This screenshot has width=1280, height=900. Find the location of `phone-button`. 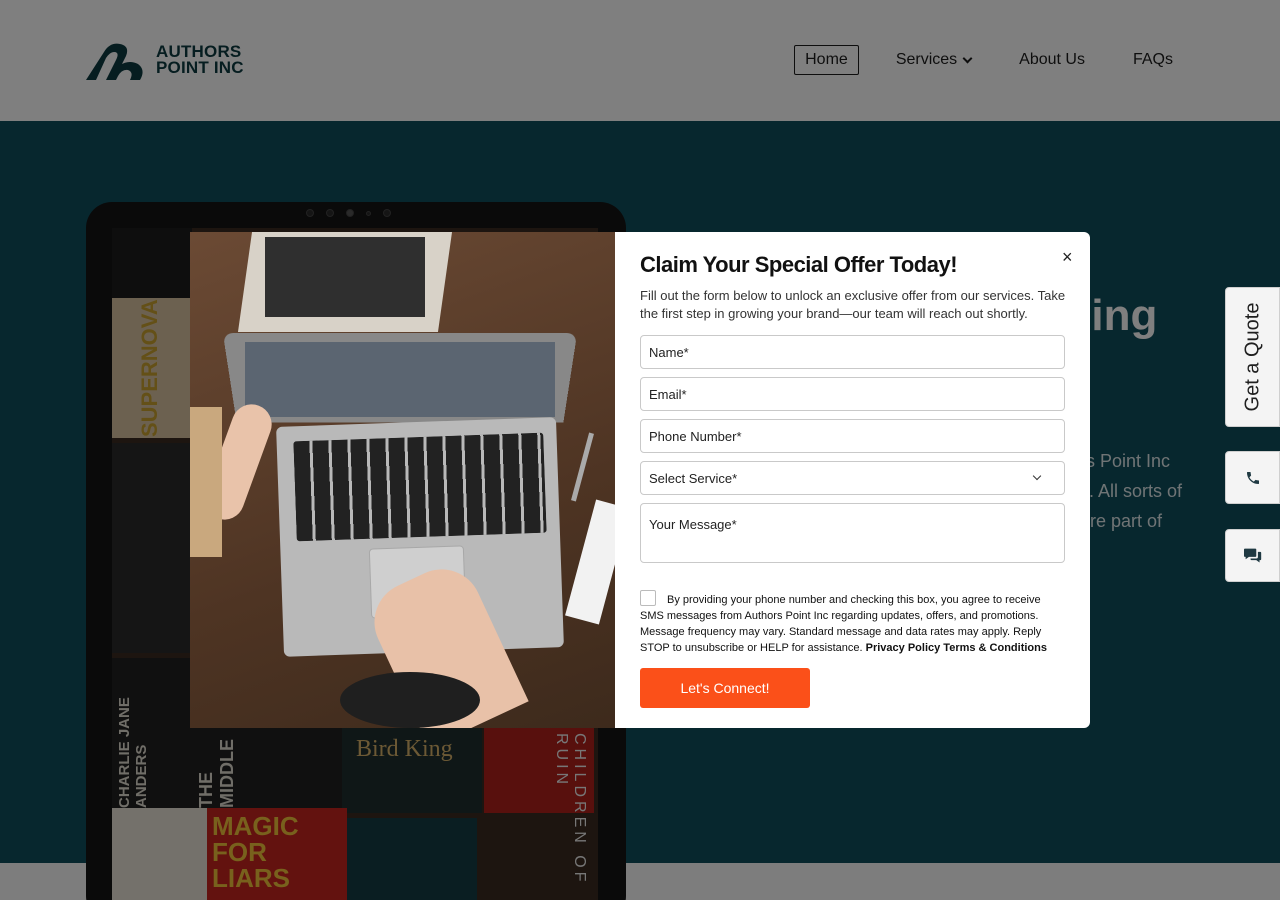

phone-button is located at coordinates (1252, 477).